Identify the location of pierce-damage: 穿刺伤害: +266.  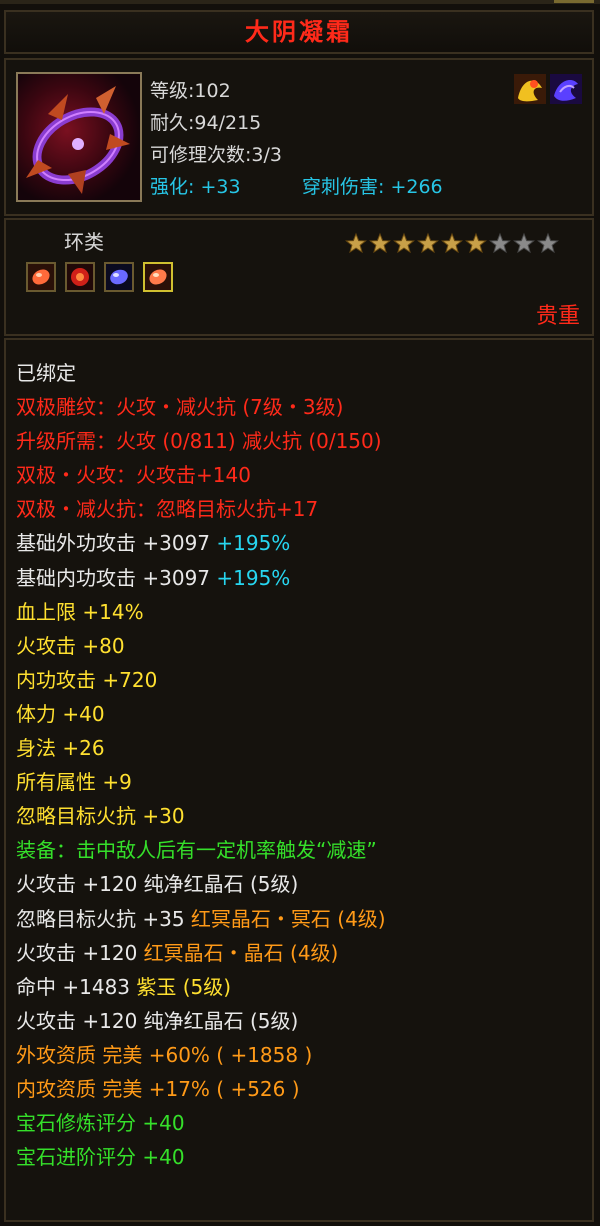
(372, 187).